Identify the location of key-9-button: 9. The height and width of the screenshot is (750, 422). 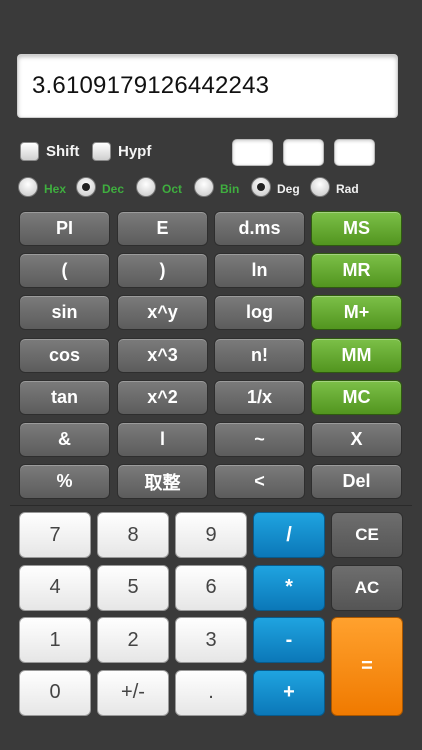
(211, 535).